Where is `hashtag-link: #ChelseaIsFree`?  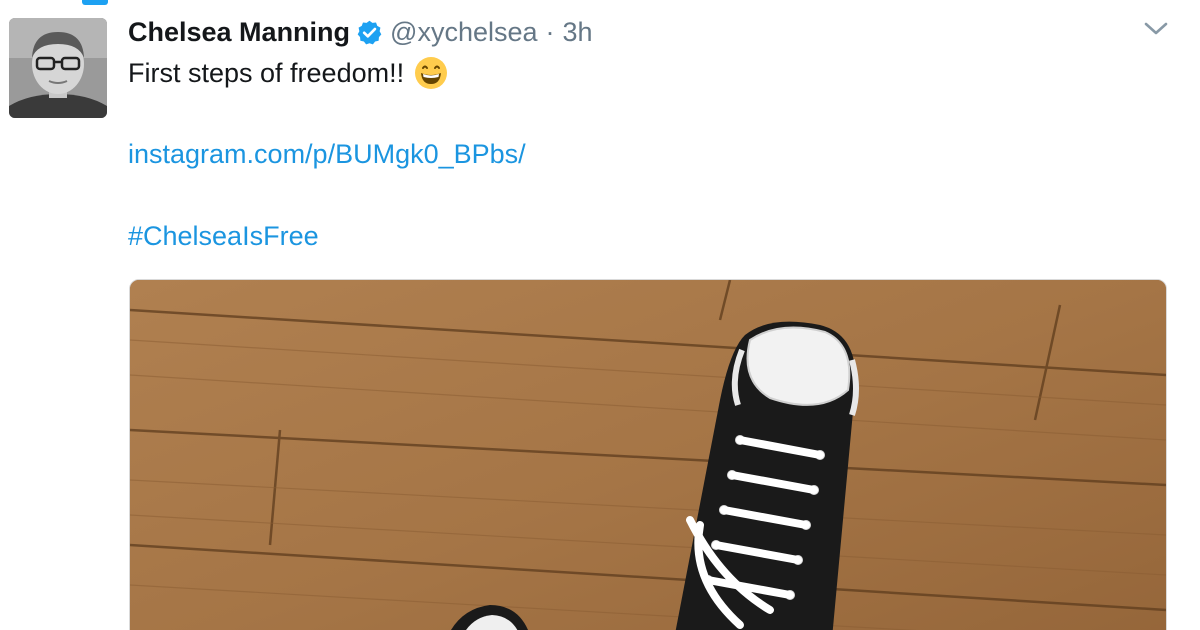
hashtag-link: #ChelseaIsFree is located at coordinates (223, 236).